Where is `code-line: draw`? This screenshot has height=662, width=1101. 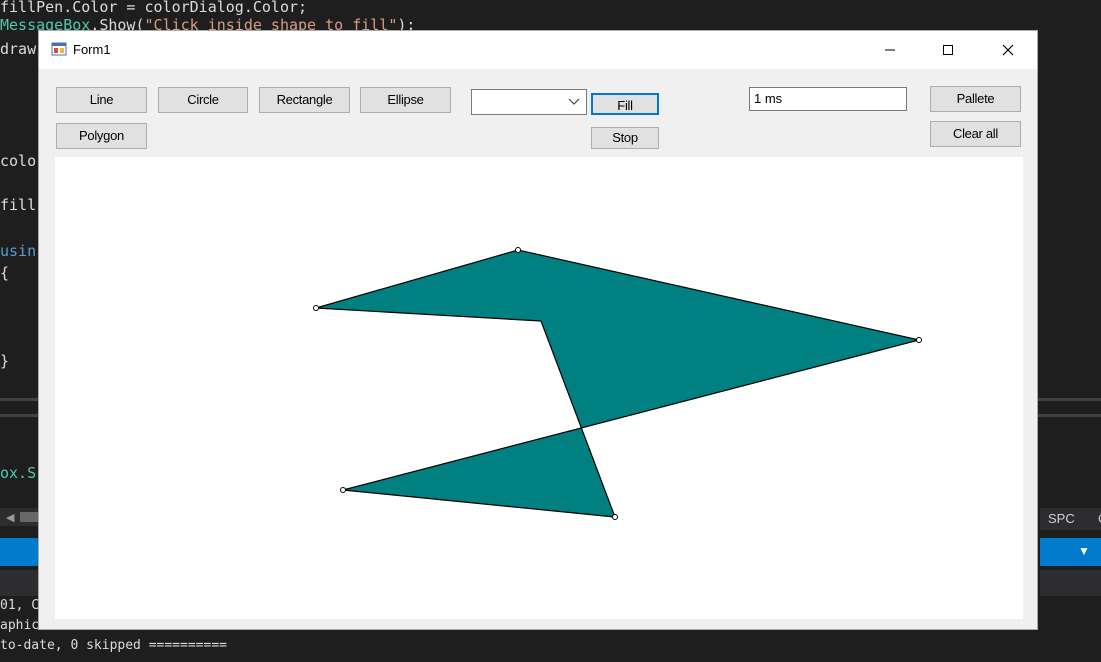 code-line: draw is located at coordinates (18, 49).